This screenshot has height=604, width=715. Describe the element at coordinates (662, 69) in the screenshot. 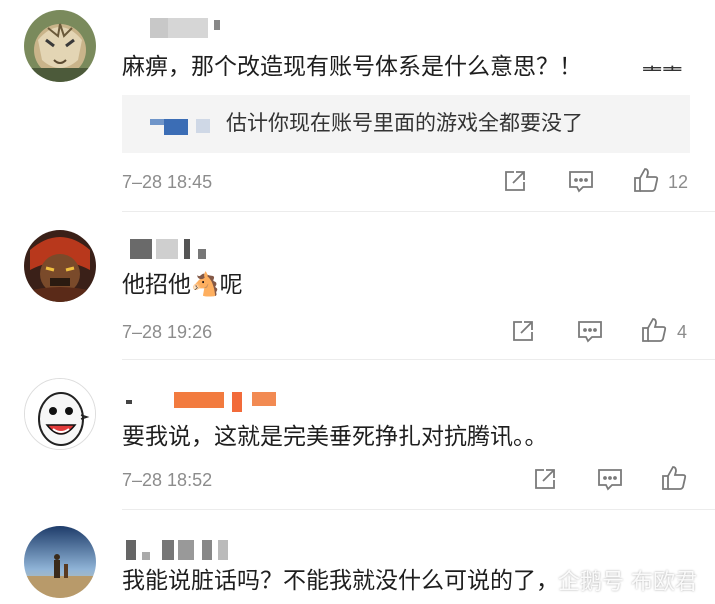

I see `plus-sign-icon: ᆂᆂ` at that location.